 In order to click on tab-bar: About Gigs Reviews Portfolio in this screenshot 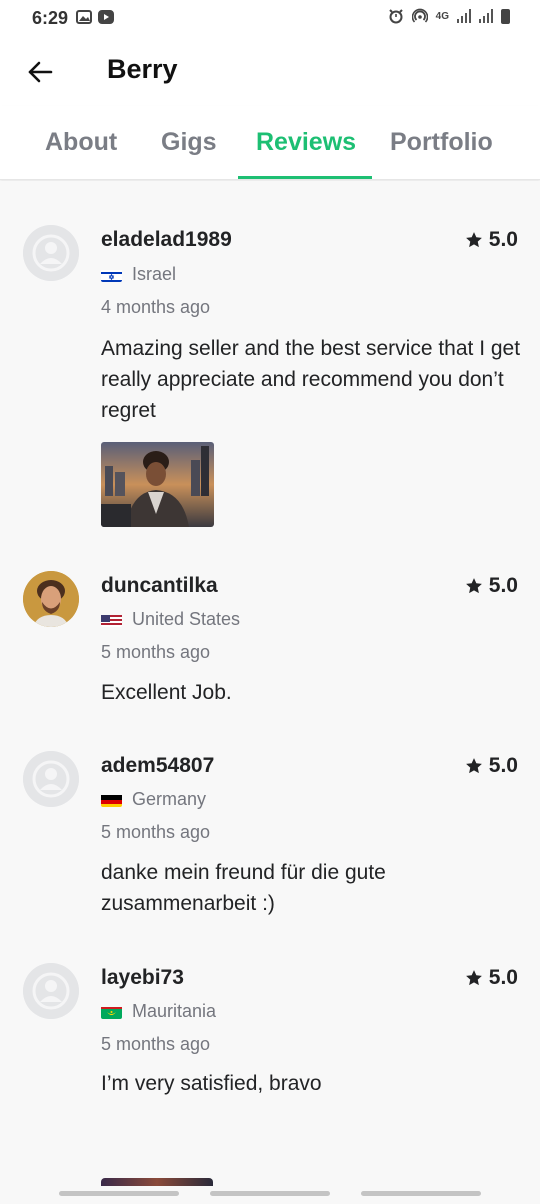, I will do `click(270, 143)`.